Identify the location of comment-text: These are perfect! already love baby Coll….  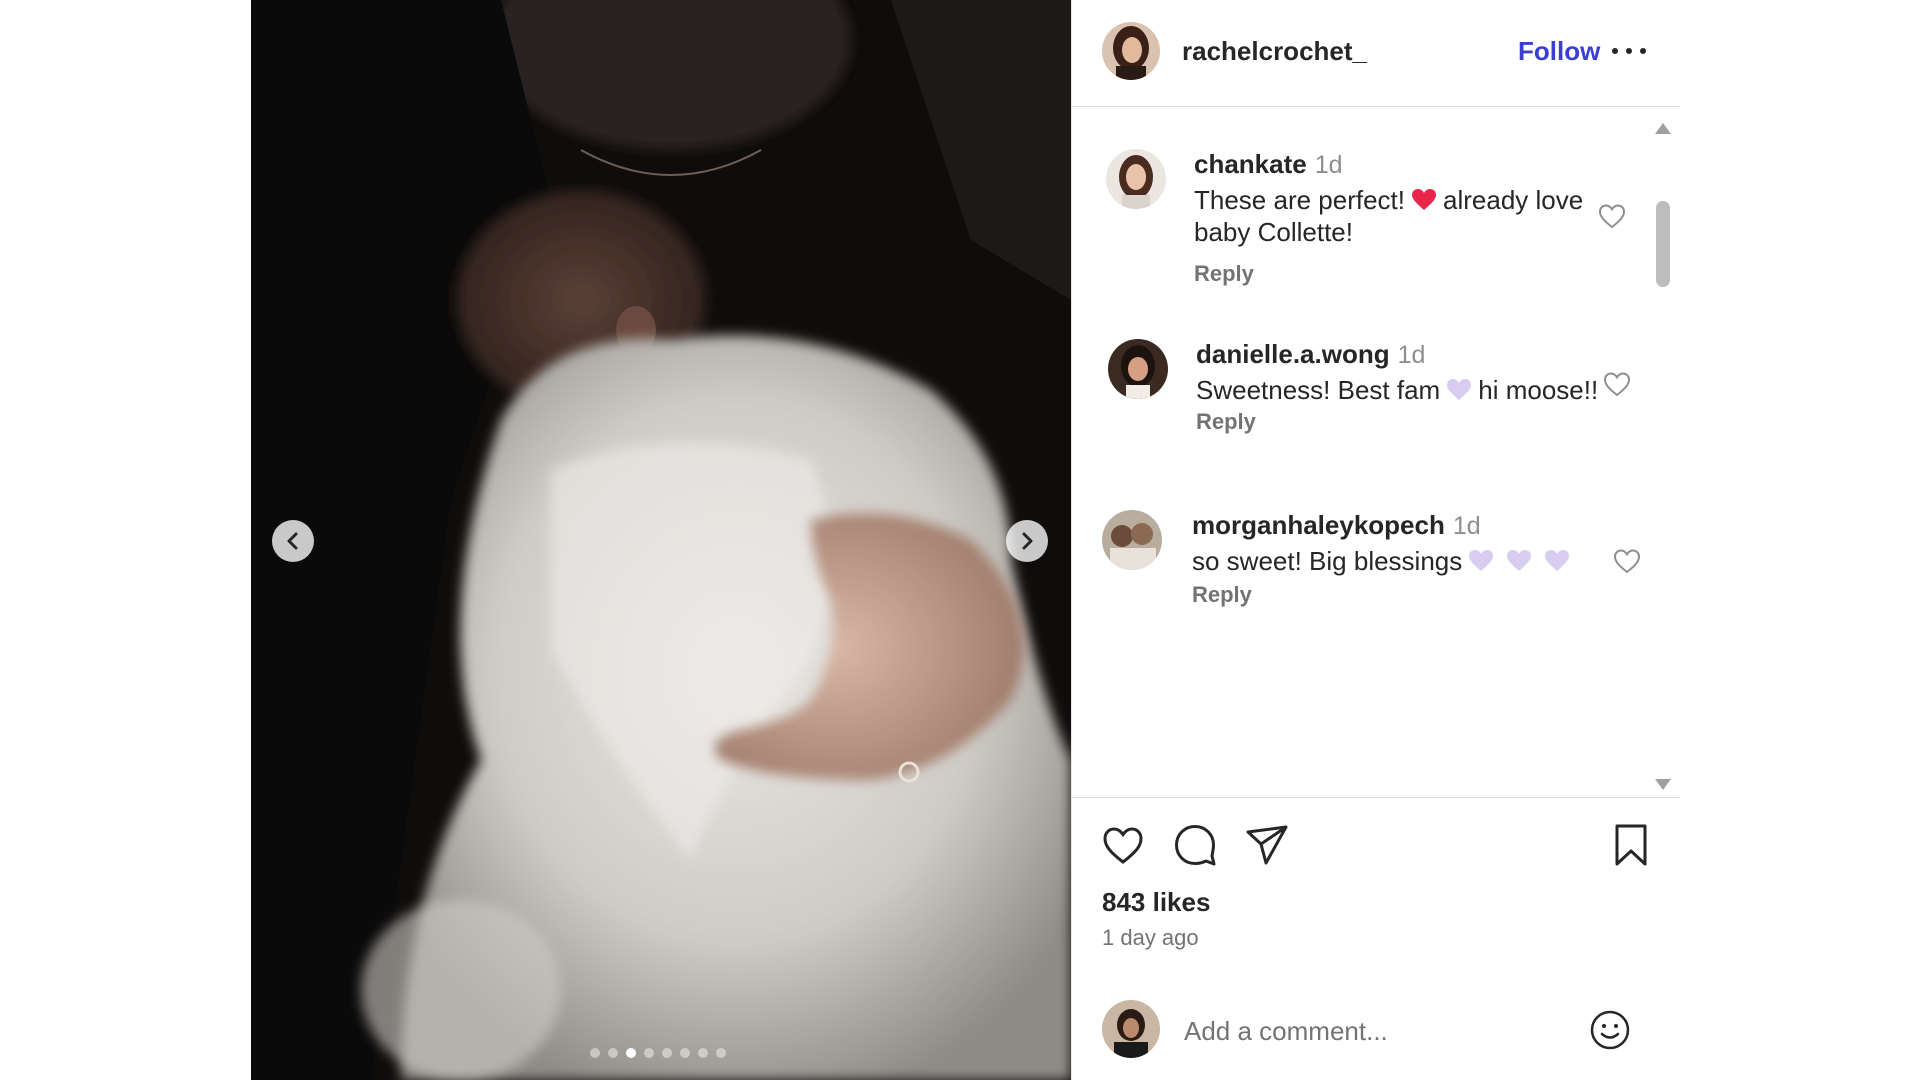
(1404, 216).